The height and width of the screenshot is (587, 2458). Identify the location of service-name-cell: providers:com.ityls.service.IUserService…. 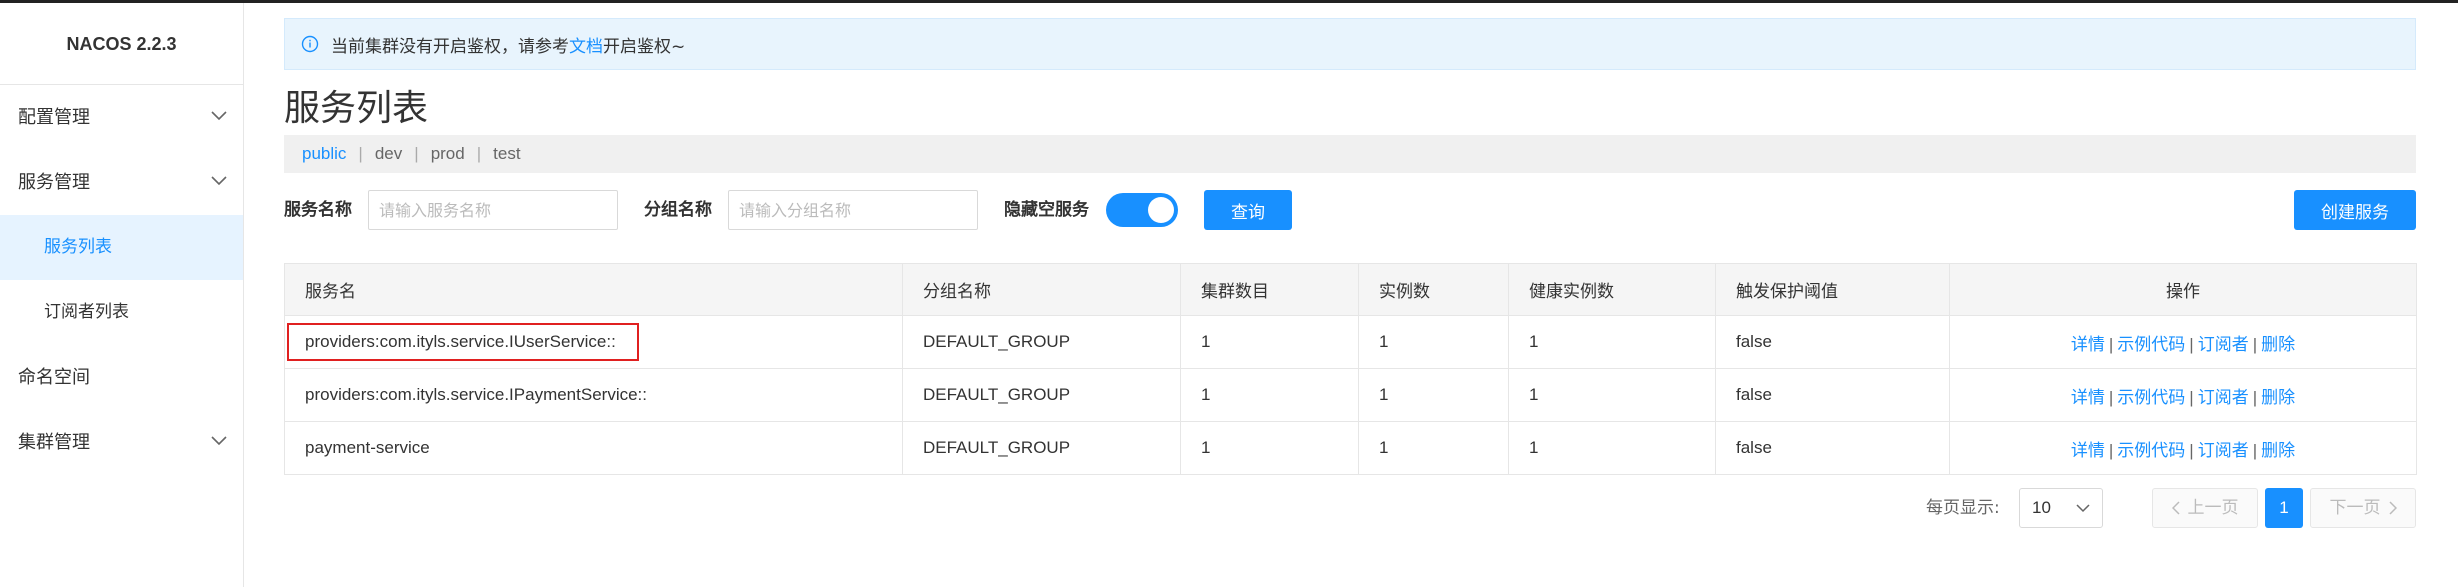
(593, 342).